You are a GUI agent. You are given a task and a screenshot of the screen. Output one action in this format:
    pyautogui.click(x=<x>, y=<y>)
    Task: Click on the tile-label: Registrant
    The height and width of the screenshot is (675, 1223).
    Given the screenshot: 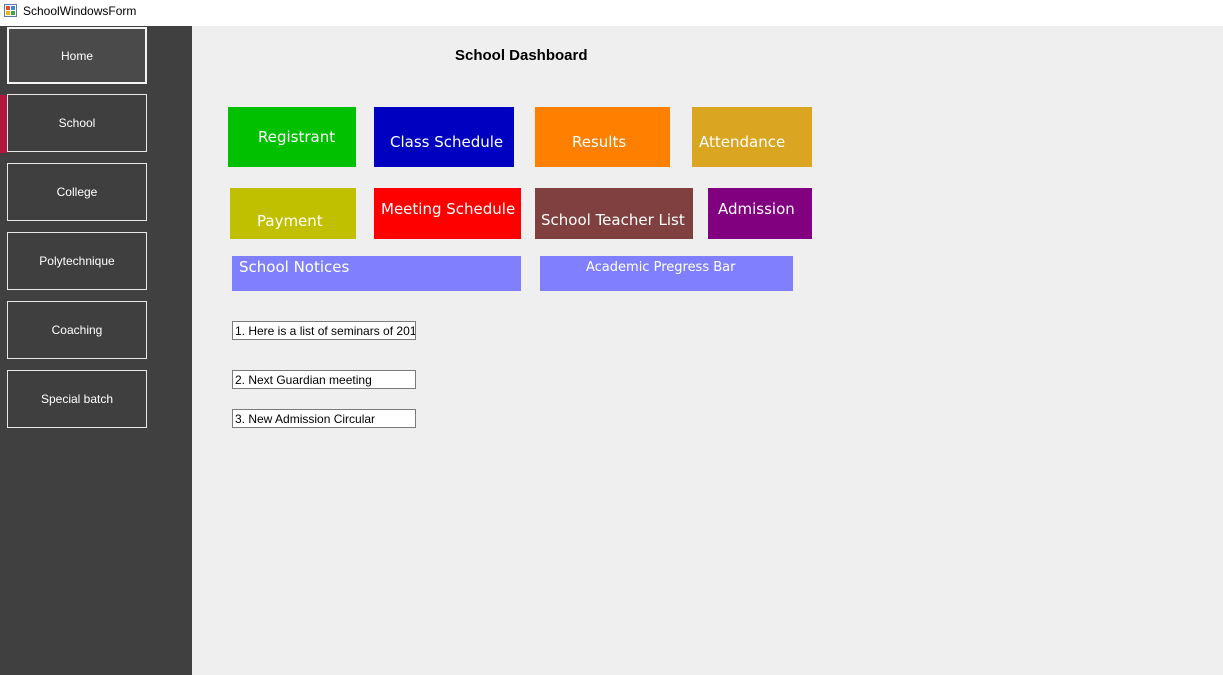 What is the action you would take?
    pyautogui.click(x=297, y=137)
    